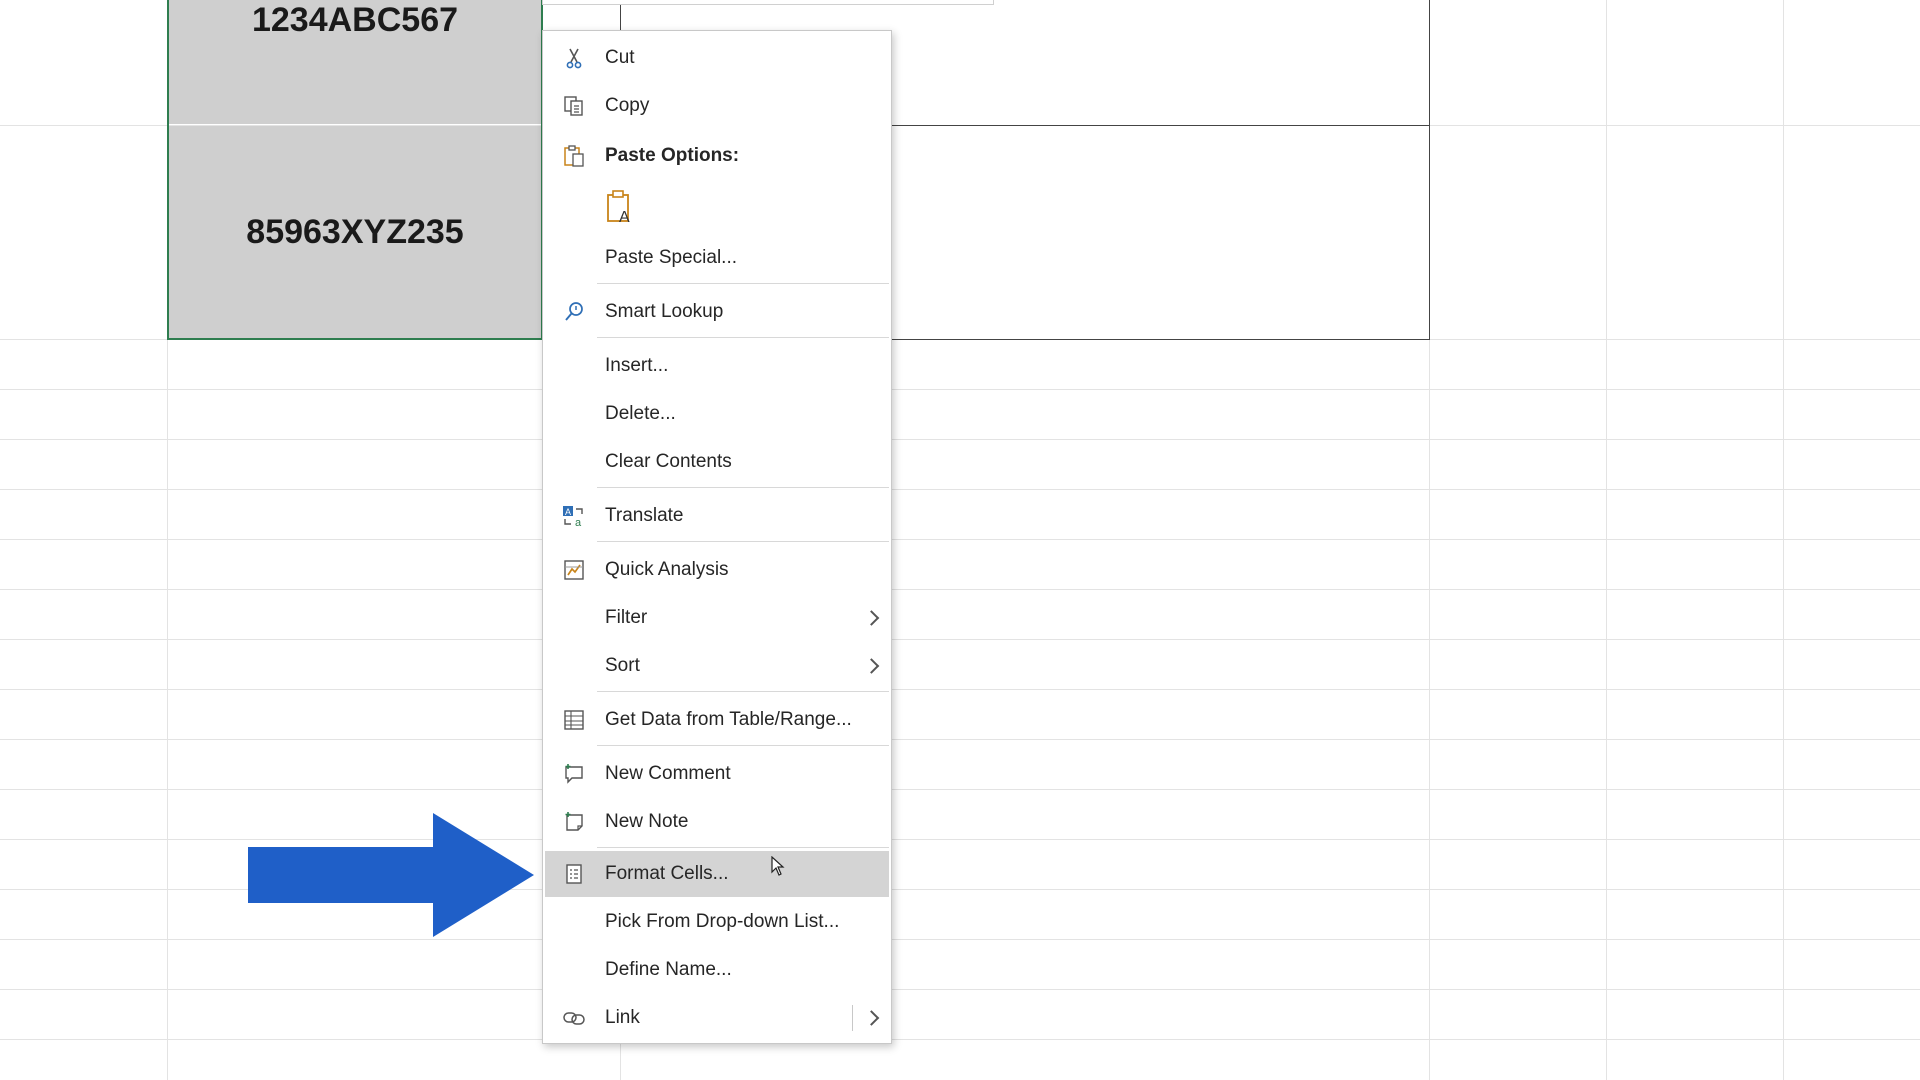 The image size is (1920, 1080). Describe the element at coordinates (626, 617) in the screenshot. I see `menu-item-label: Filter` at that location.